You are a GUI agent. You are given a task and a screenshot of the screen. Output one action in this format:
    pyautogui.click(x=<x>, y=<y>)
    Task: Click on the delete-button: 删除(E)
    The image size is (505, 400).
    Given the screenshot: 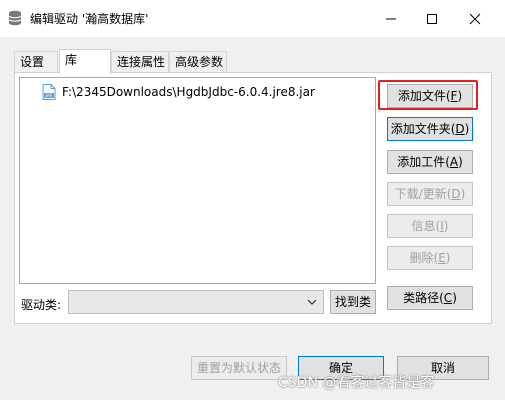 What is the action you would take?
    pyautogui.click(x=430, y=258)
    